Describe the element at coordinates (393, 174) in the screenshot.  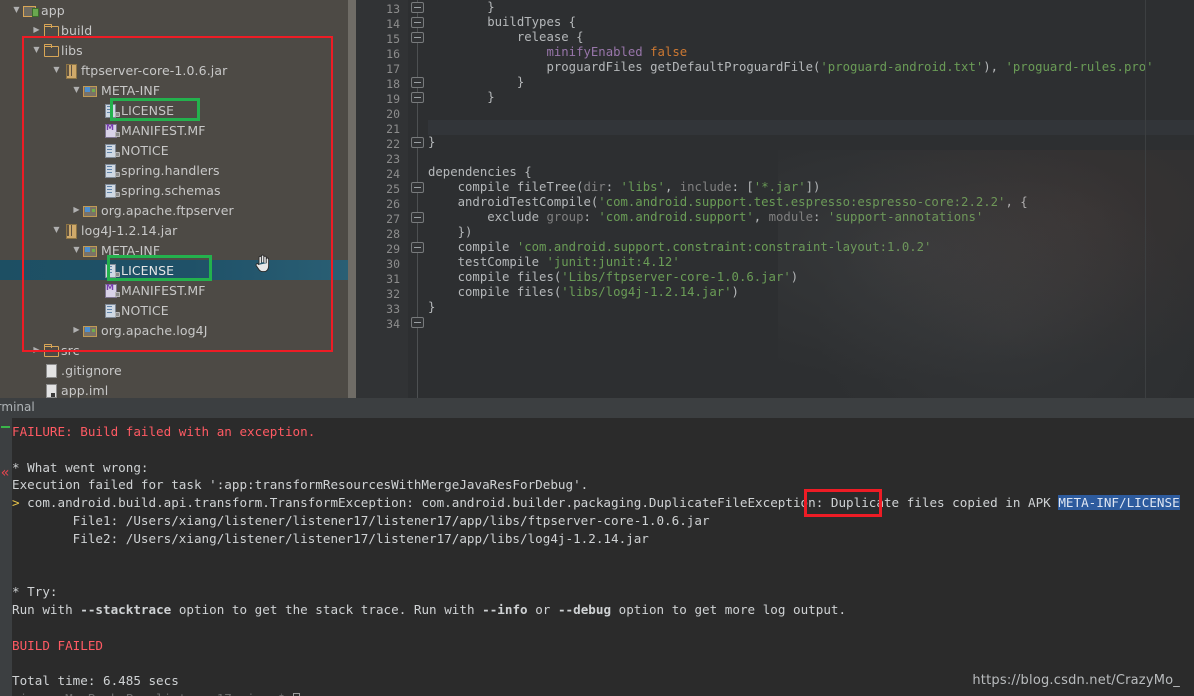
I see `line-number: 24` at that location.